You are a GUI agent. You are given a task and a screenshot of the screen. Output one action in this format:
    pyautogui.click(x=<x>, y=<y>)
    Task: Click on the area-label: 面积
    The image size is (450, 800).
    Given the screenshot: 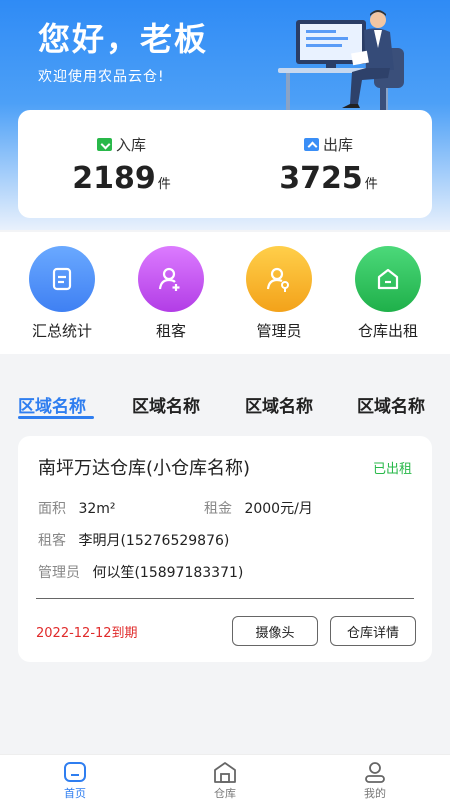 What is the action you would take?
    pyautogui.click(x=52, y=509)
    